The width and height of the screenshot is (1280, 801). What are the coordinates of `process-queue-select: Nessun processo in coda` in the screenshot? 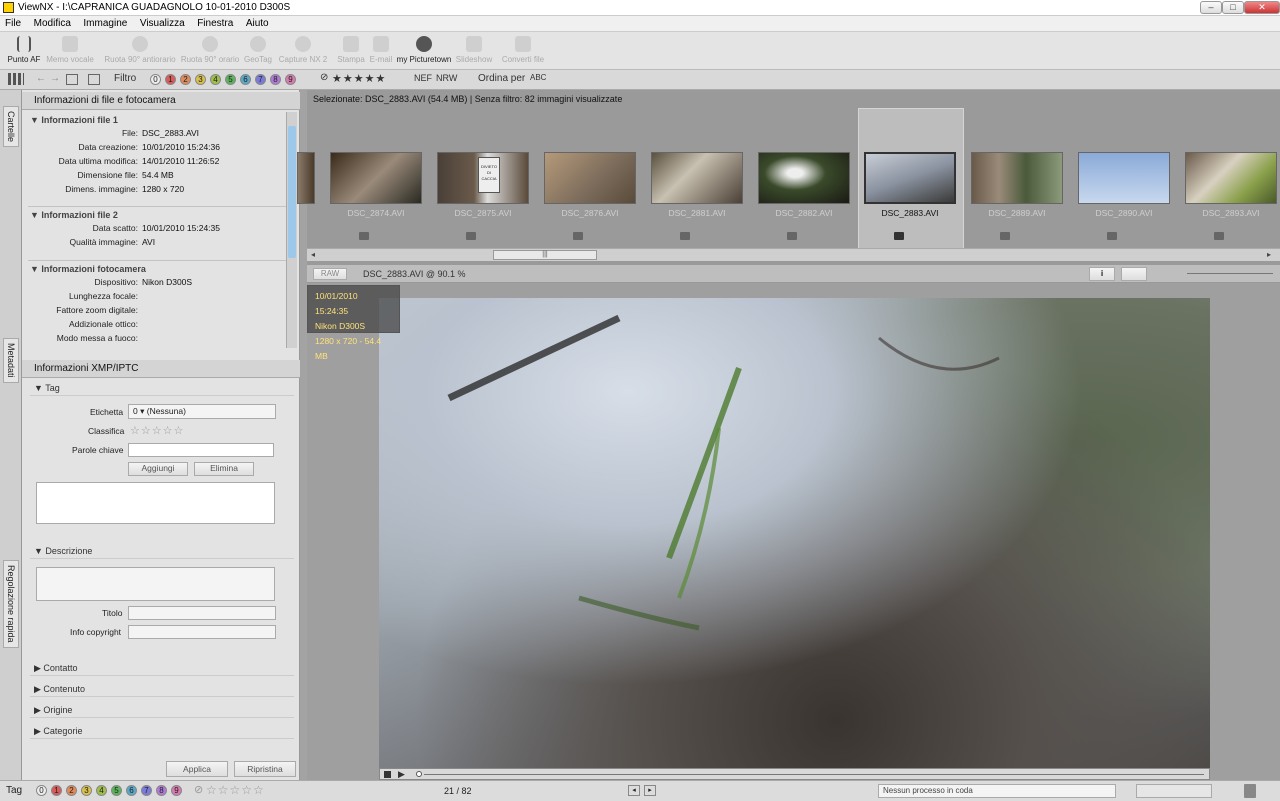 It's located at (997, 791).